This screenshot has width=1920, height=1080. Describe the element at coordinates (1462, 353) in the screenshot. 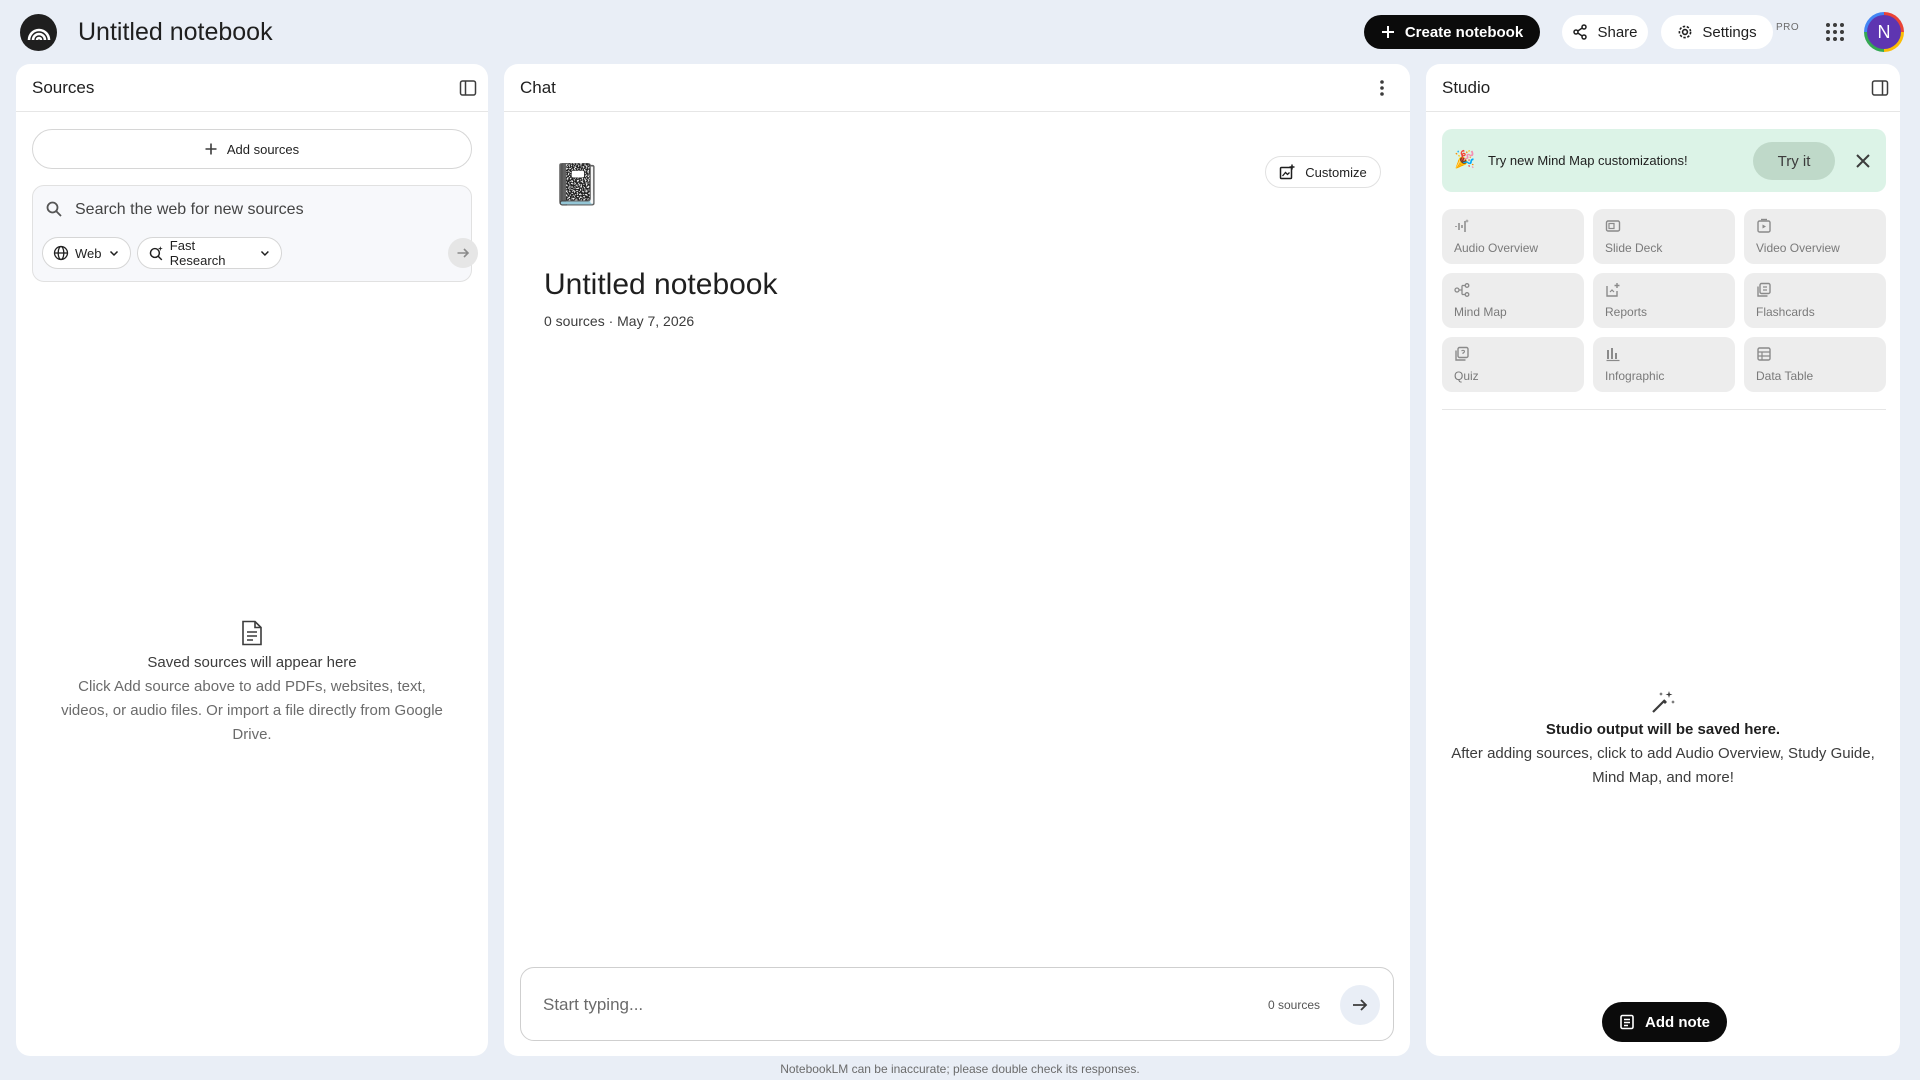

I see `quiz-icon` at that location.